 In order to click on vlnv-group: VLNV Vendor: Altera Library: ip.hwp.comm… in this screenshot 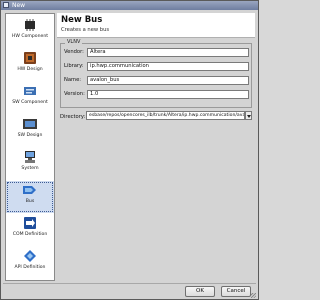, I will do `click(156, 73)`.